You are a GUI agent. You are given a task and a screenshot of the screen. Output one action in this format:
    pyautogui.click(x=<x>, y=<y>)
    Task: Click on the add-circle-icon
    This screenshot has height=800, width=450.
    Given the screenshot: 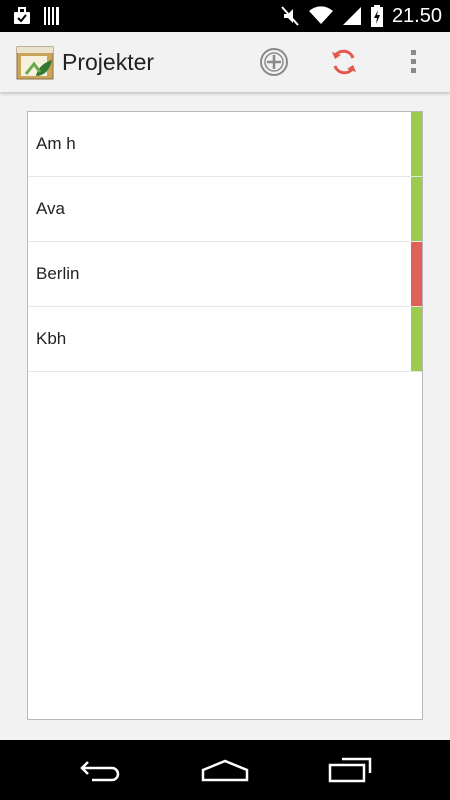 What is the action you would take?
    pyautogui.click(x=274, y=62)
    